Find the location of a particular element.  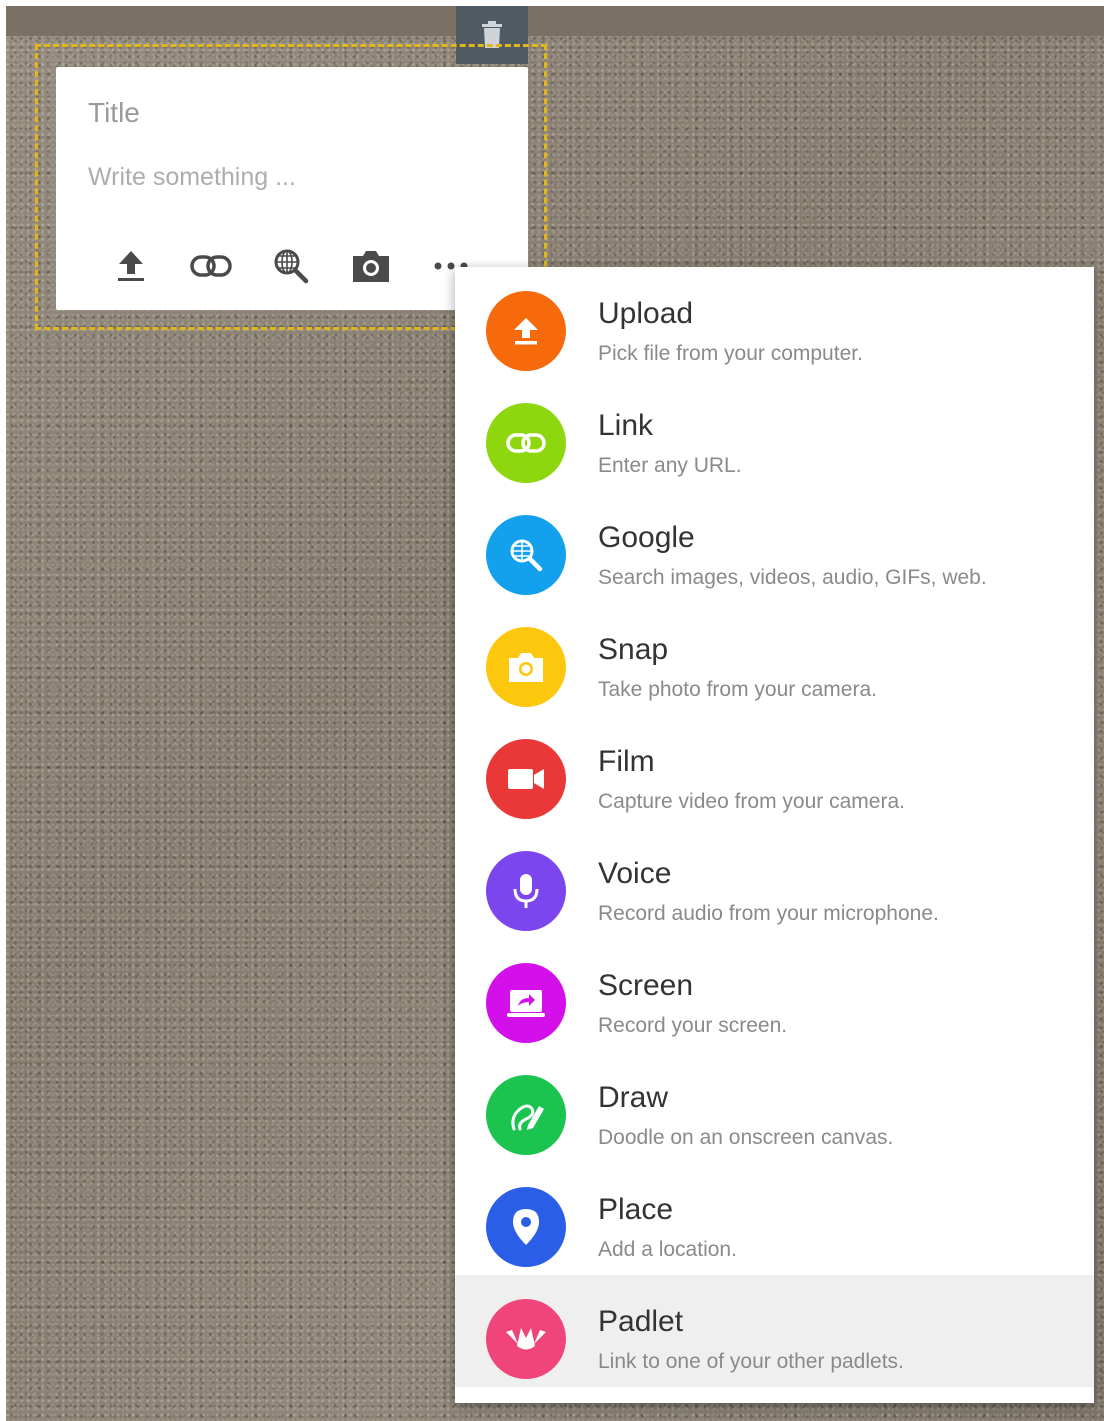

top-band is located at coordinates (555, 21).